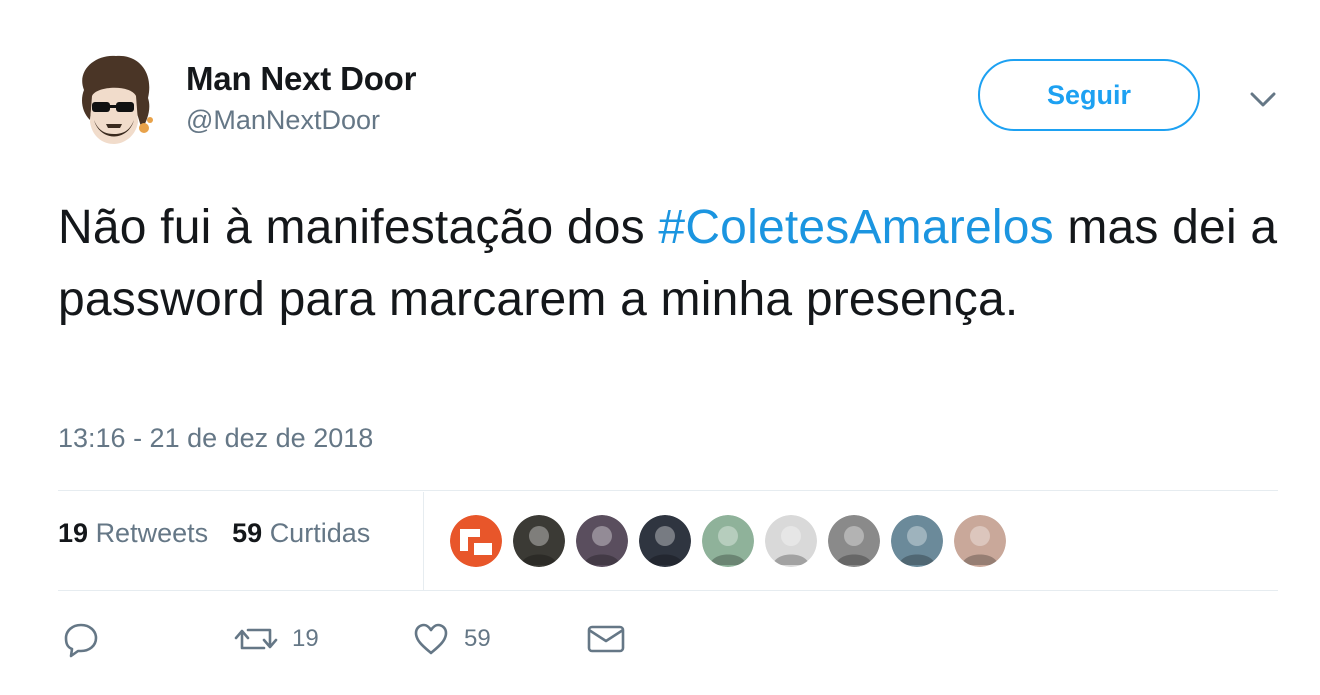  What do you see at coordinates (358, 227) in the screenshot?
I see `tweet-text-part: Não fui à manifestação dos` at bounding box center [358, 227].